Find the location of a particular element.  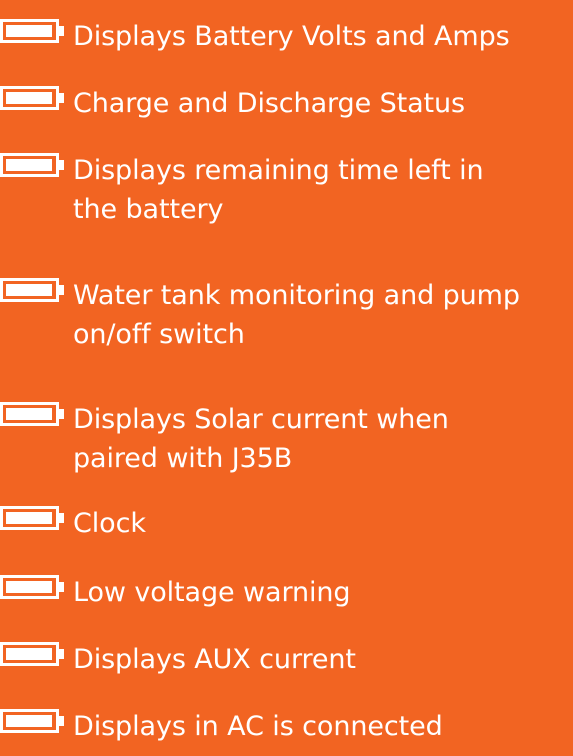

feature-line: Displays in AC is connected is located at coordinates (258, 726).